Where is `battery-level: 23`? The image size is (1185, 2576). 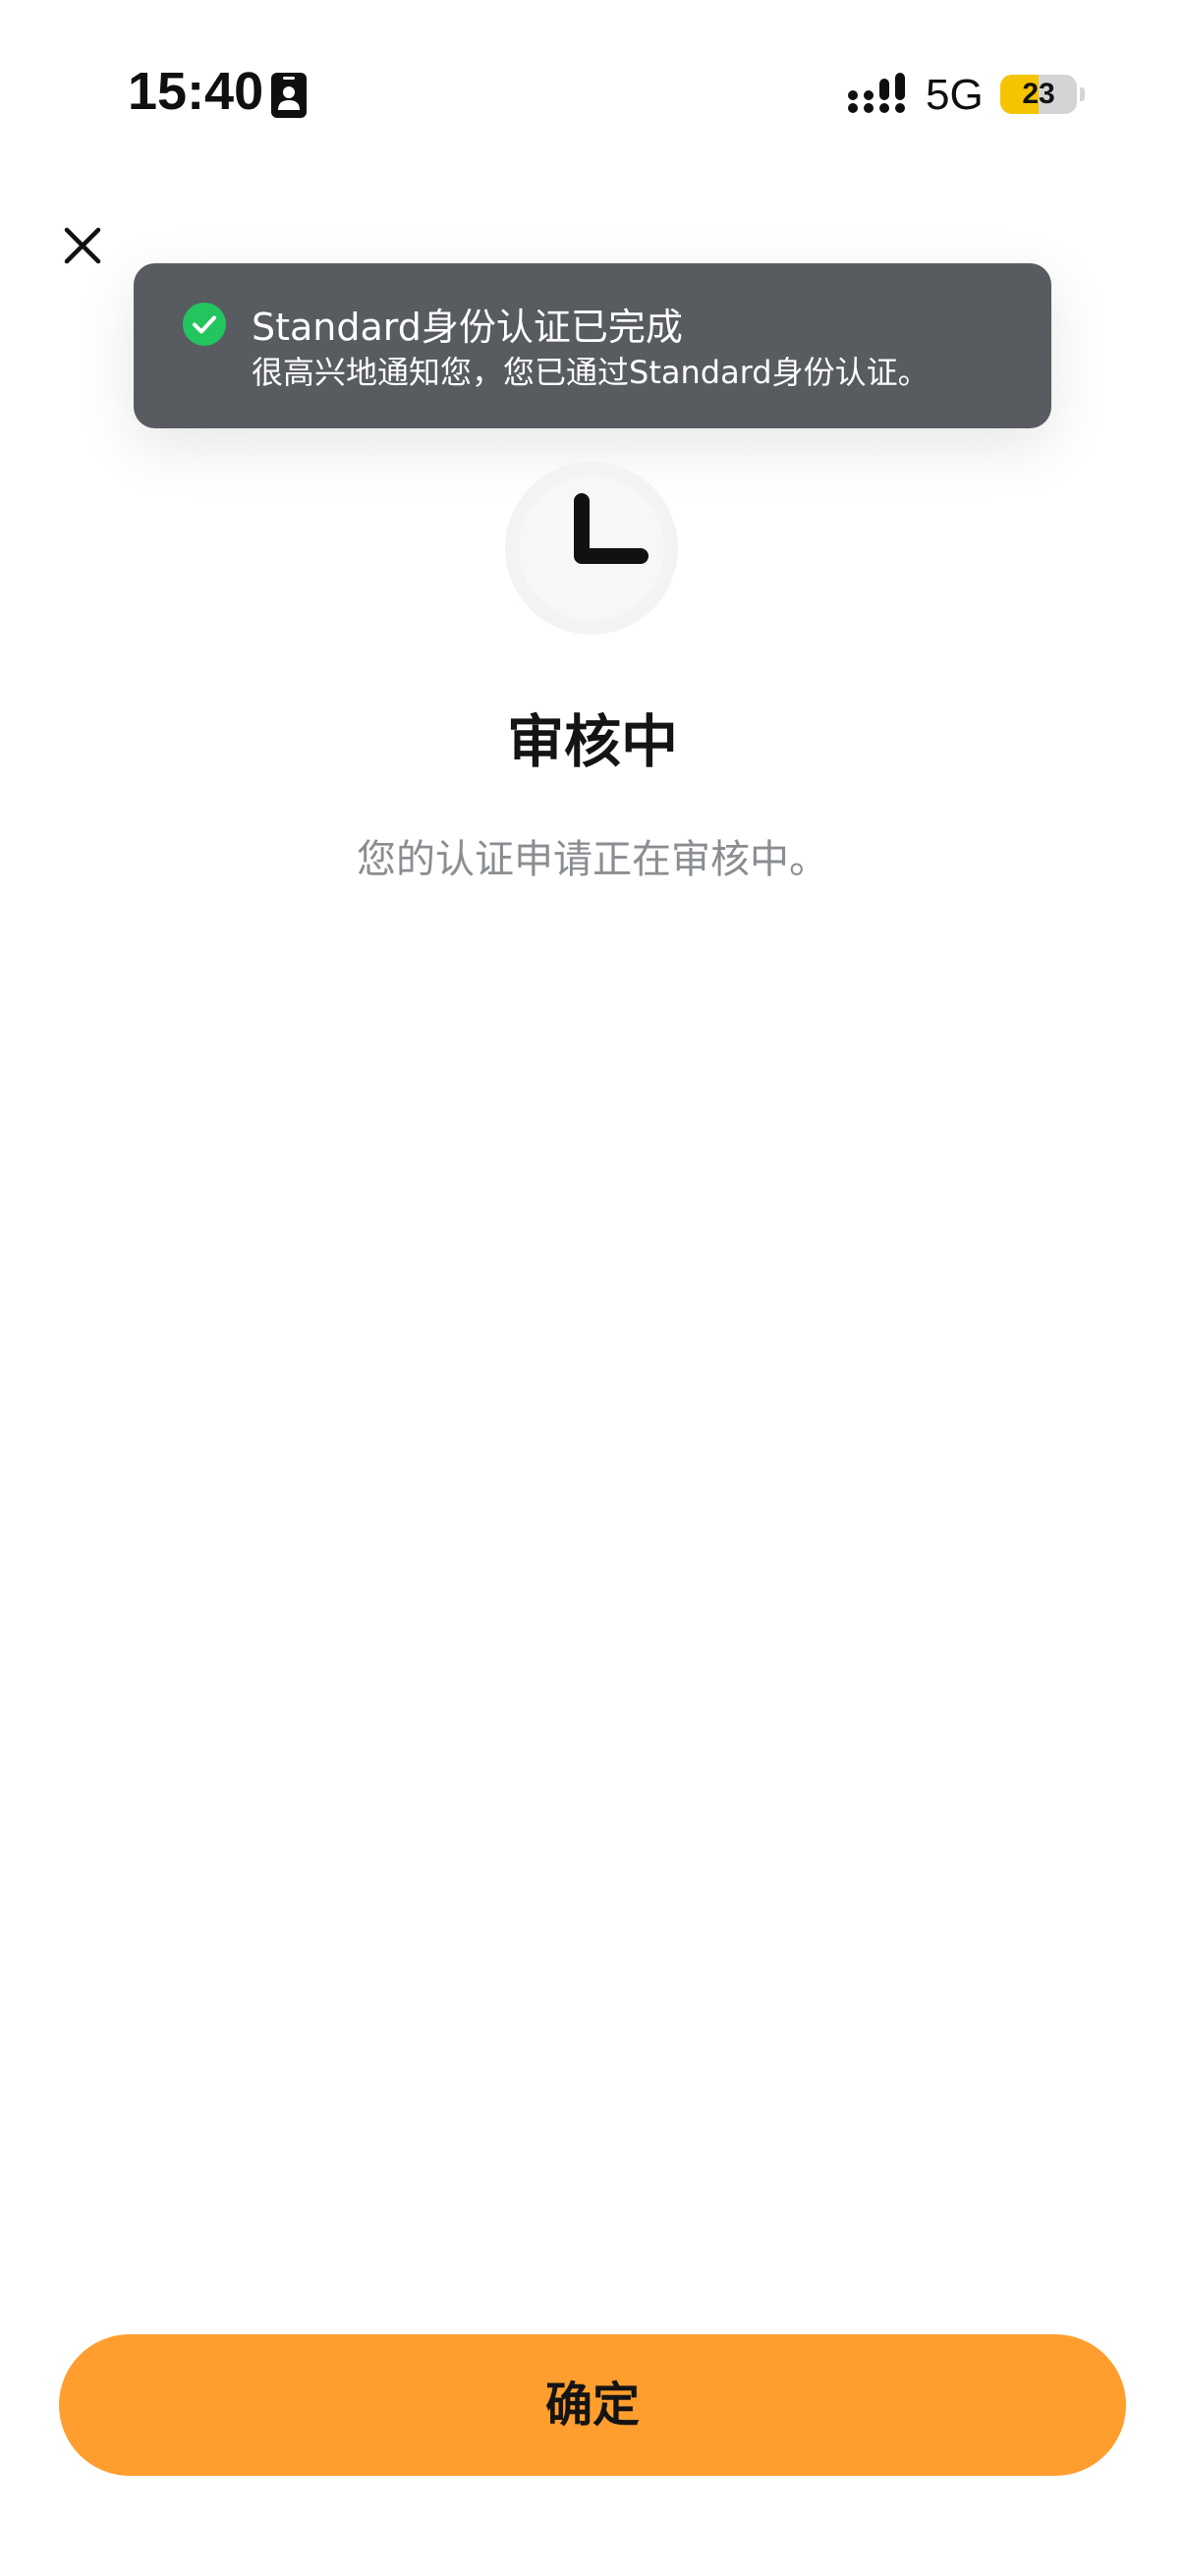 battery-level: 23 is located at coordinates (1038, 94).